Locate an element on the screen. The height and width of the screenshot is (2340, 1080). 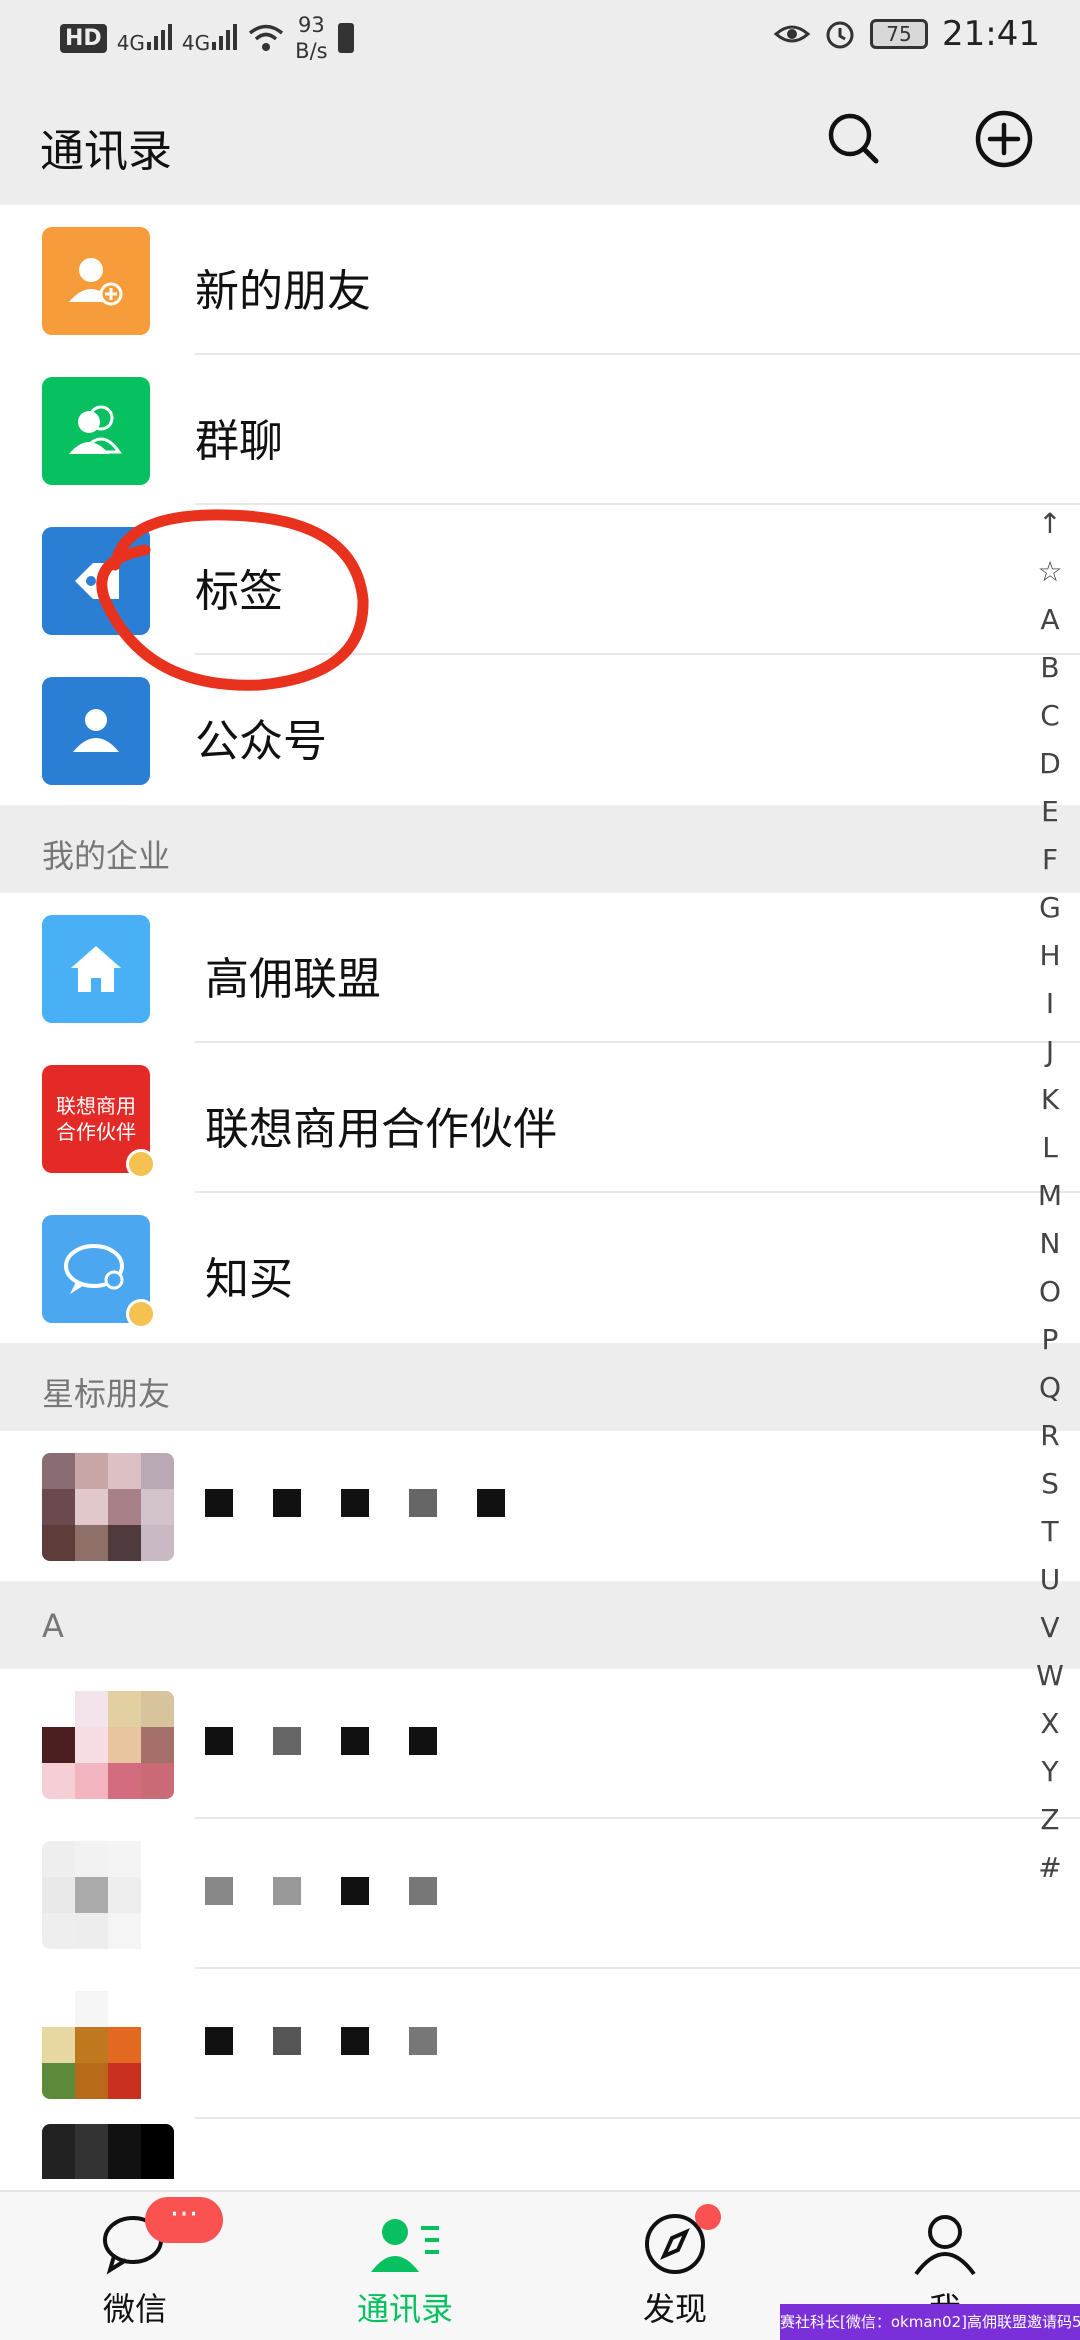
section-header-a: A is located at coordinates (540, 1625).